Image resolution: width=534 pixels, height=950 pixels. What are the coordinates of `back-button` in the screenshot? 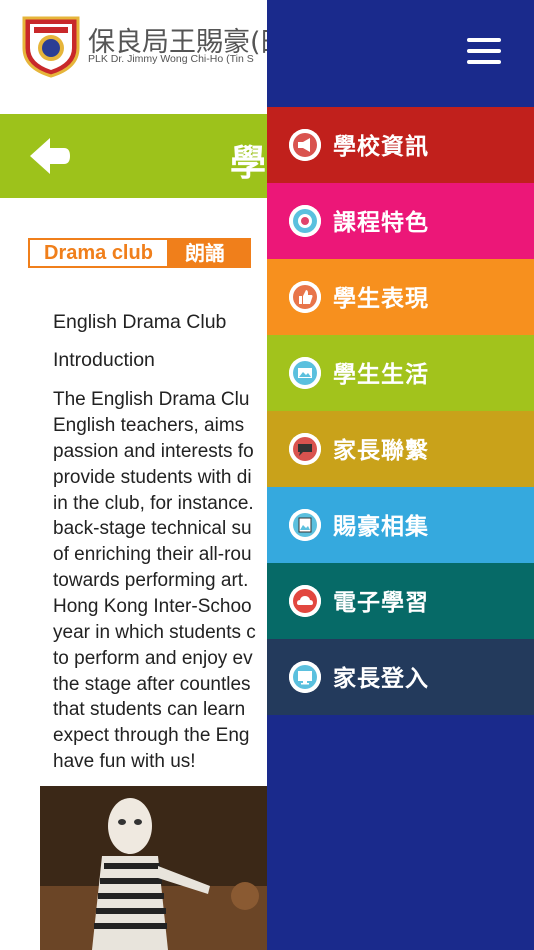 It's located at (51, 156).